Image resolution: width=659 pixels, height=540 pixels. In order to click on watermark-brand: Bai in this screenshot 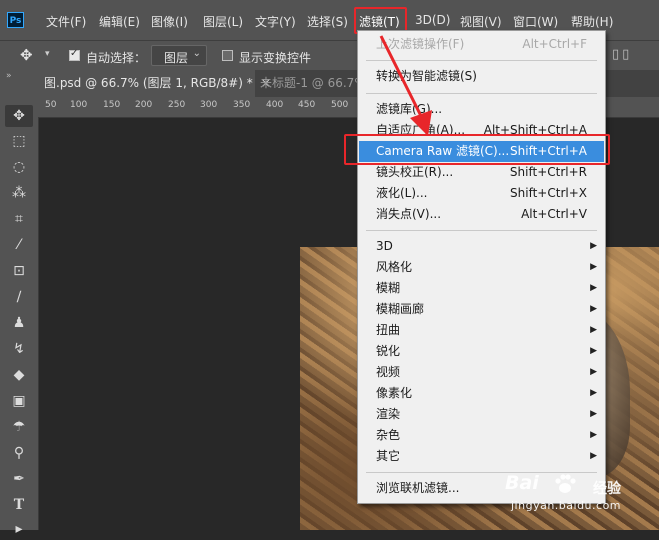, I will do `click(522, 483)`.